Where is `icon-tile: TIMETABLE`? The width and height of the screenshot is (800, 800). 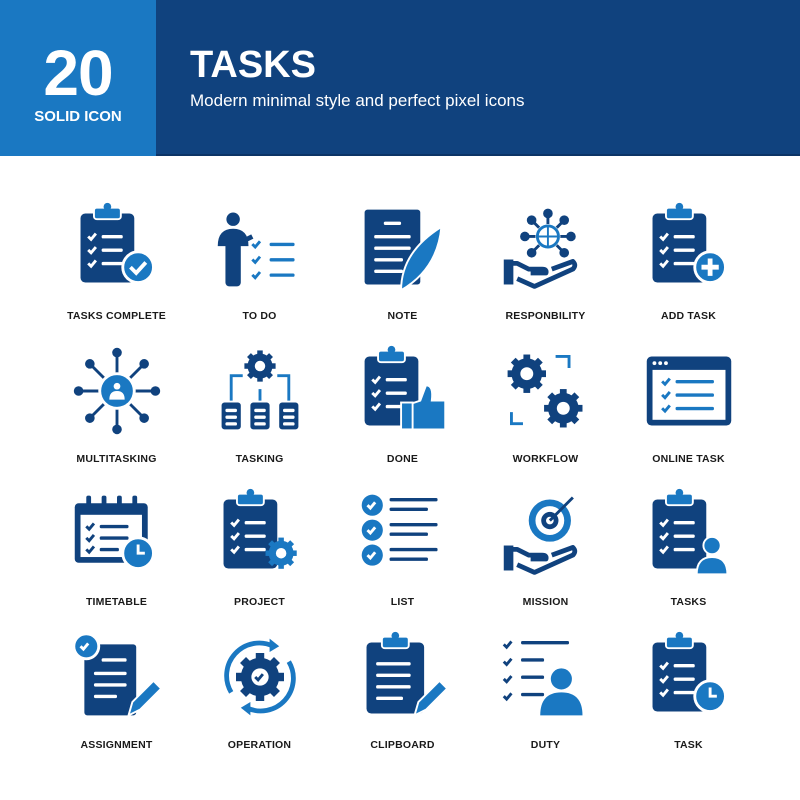 icon-tile: TIMETABLE is located at coordinates (116, 557).